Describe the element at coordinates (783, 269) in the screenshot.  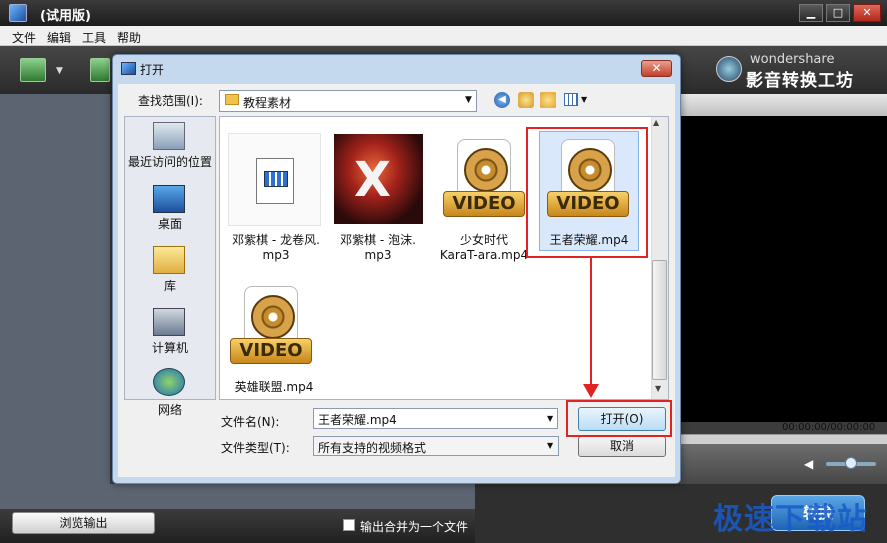
I see `preview-screen` at that location.